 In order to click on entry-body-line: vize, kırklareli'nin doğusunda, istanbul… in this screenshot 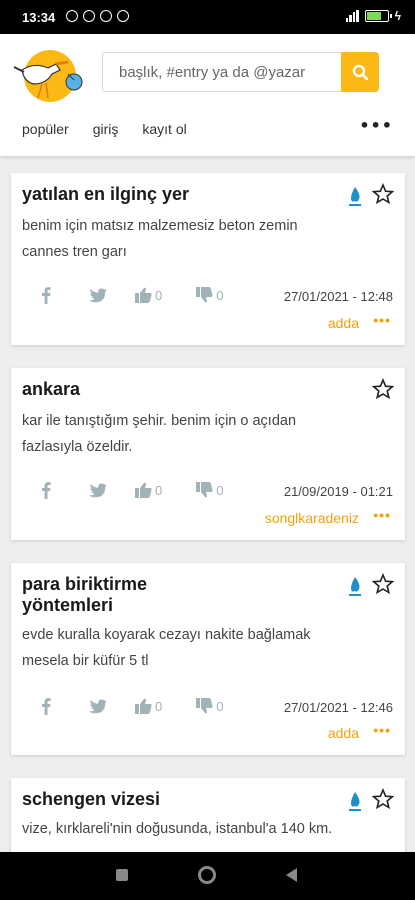, I will do `click(177, 829)`.